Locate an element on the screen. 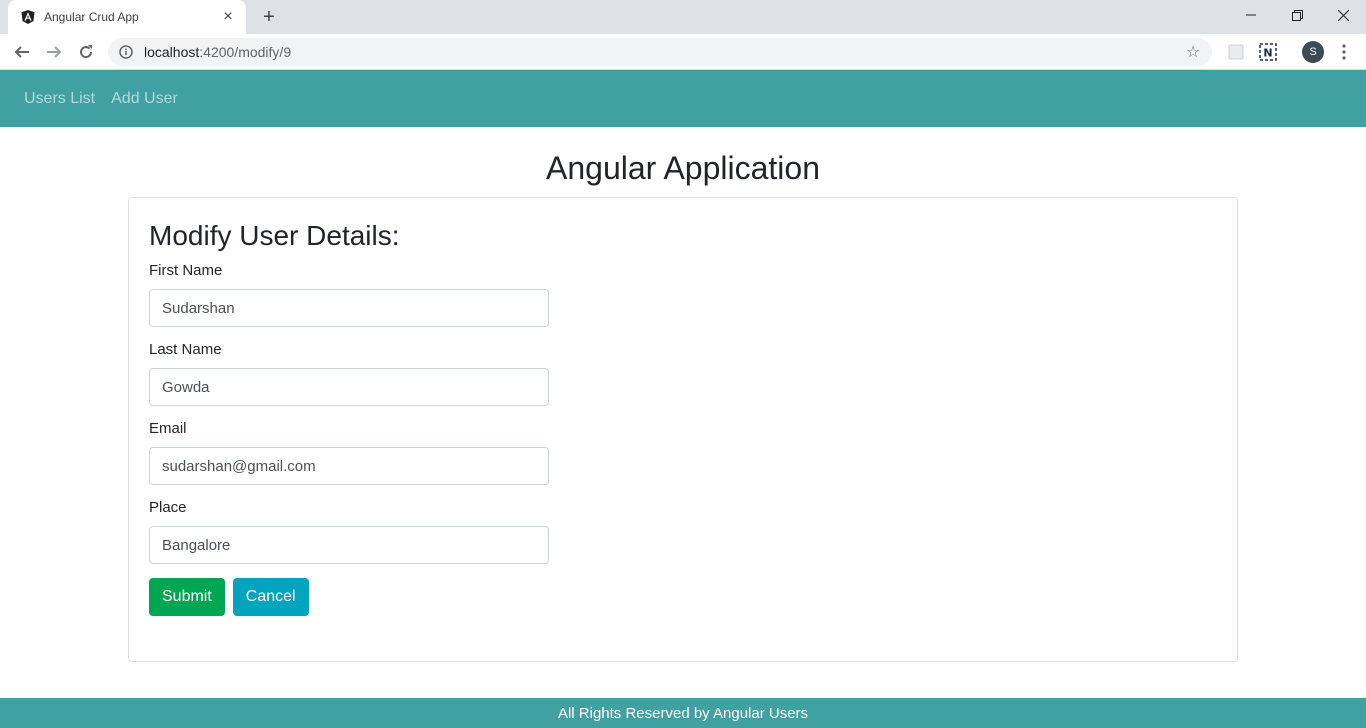 This screenshot has height=728, width=1366. close-window-icon is located at coordinates (1343, 15).